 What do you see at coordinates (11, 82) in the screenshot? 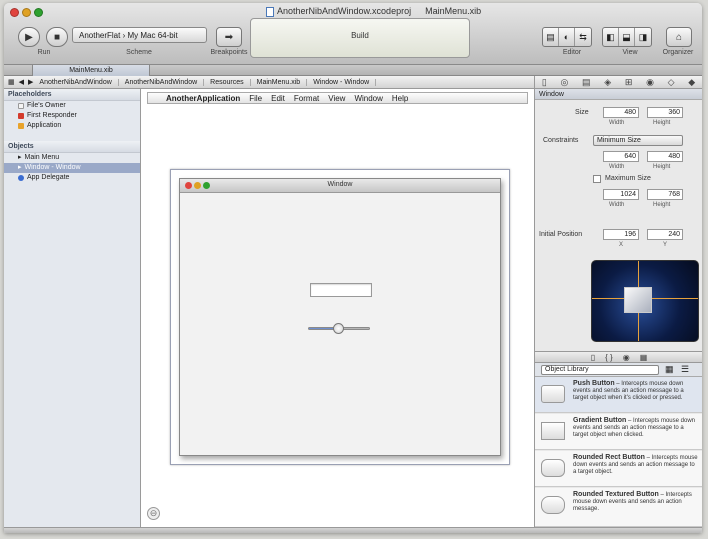
I see `related-items-icon: ▦` at bounding box center [11, 82].